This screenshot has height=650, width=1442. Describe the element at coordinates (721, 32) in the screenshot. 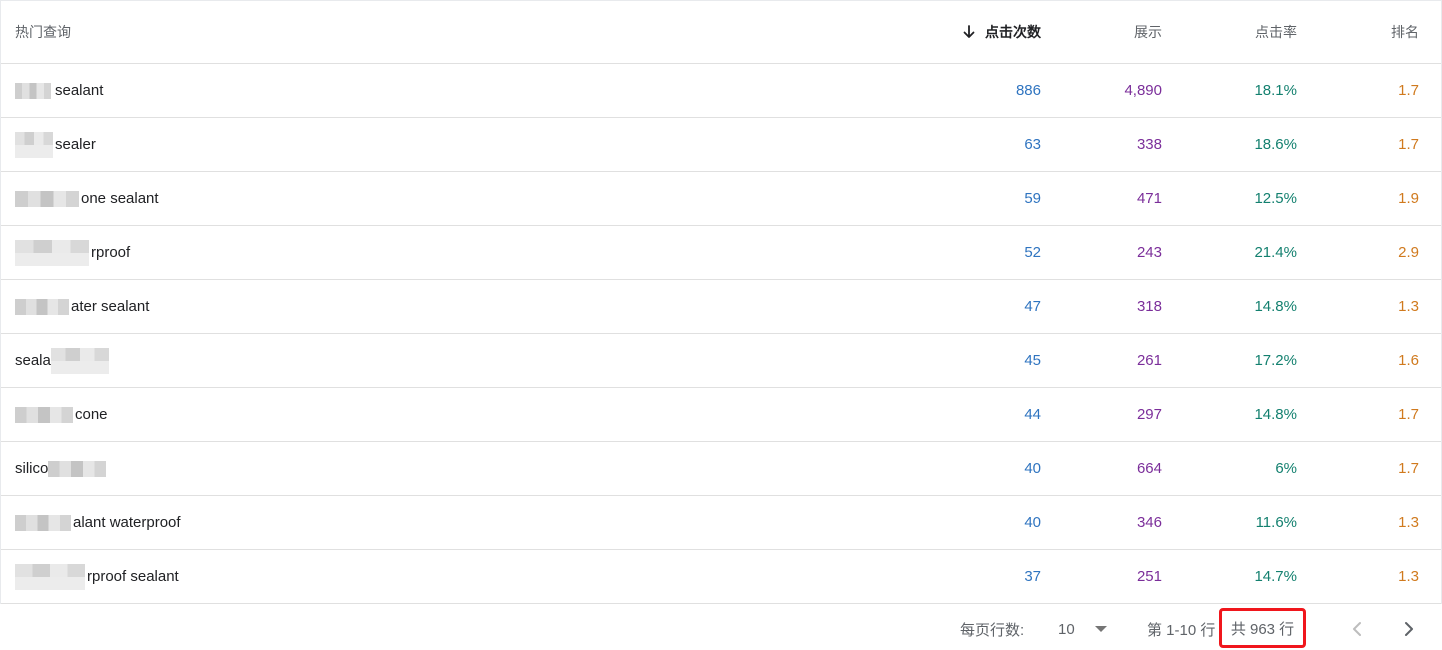

I see `table-header-row: 热门查询 点击次数 展示 点击率 排名` at that location.